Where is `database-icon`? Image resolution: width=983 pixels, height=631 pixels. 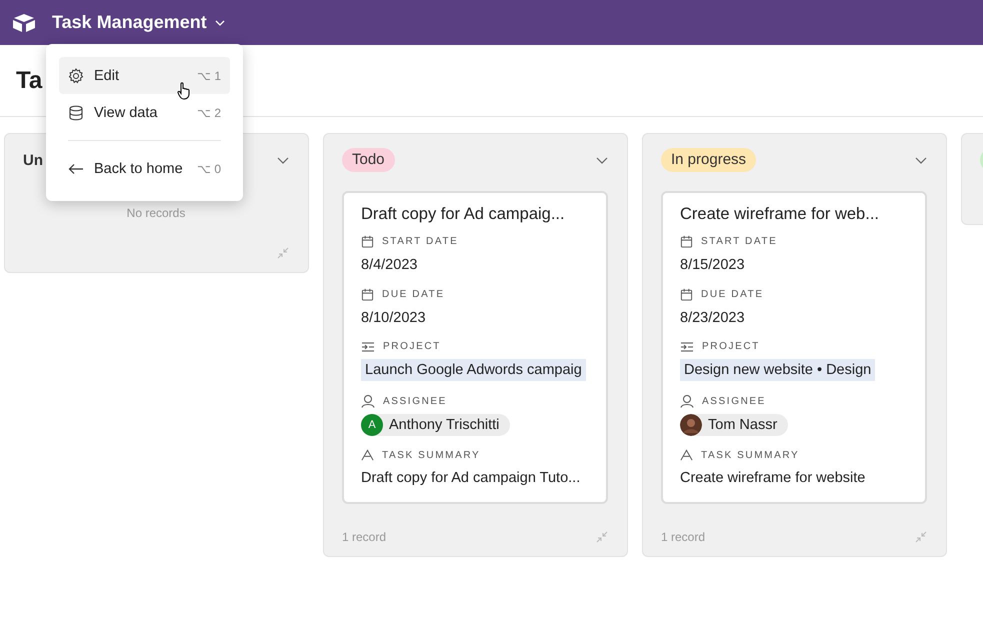 database-icon is located at coordinates (76, 112).